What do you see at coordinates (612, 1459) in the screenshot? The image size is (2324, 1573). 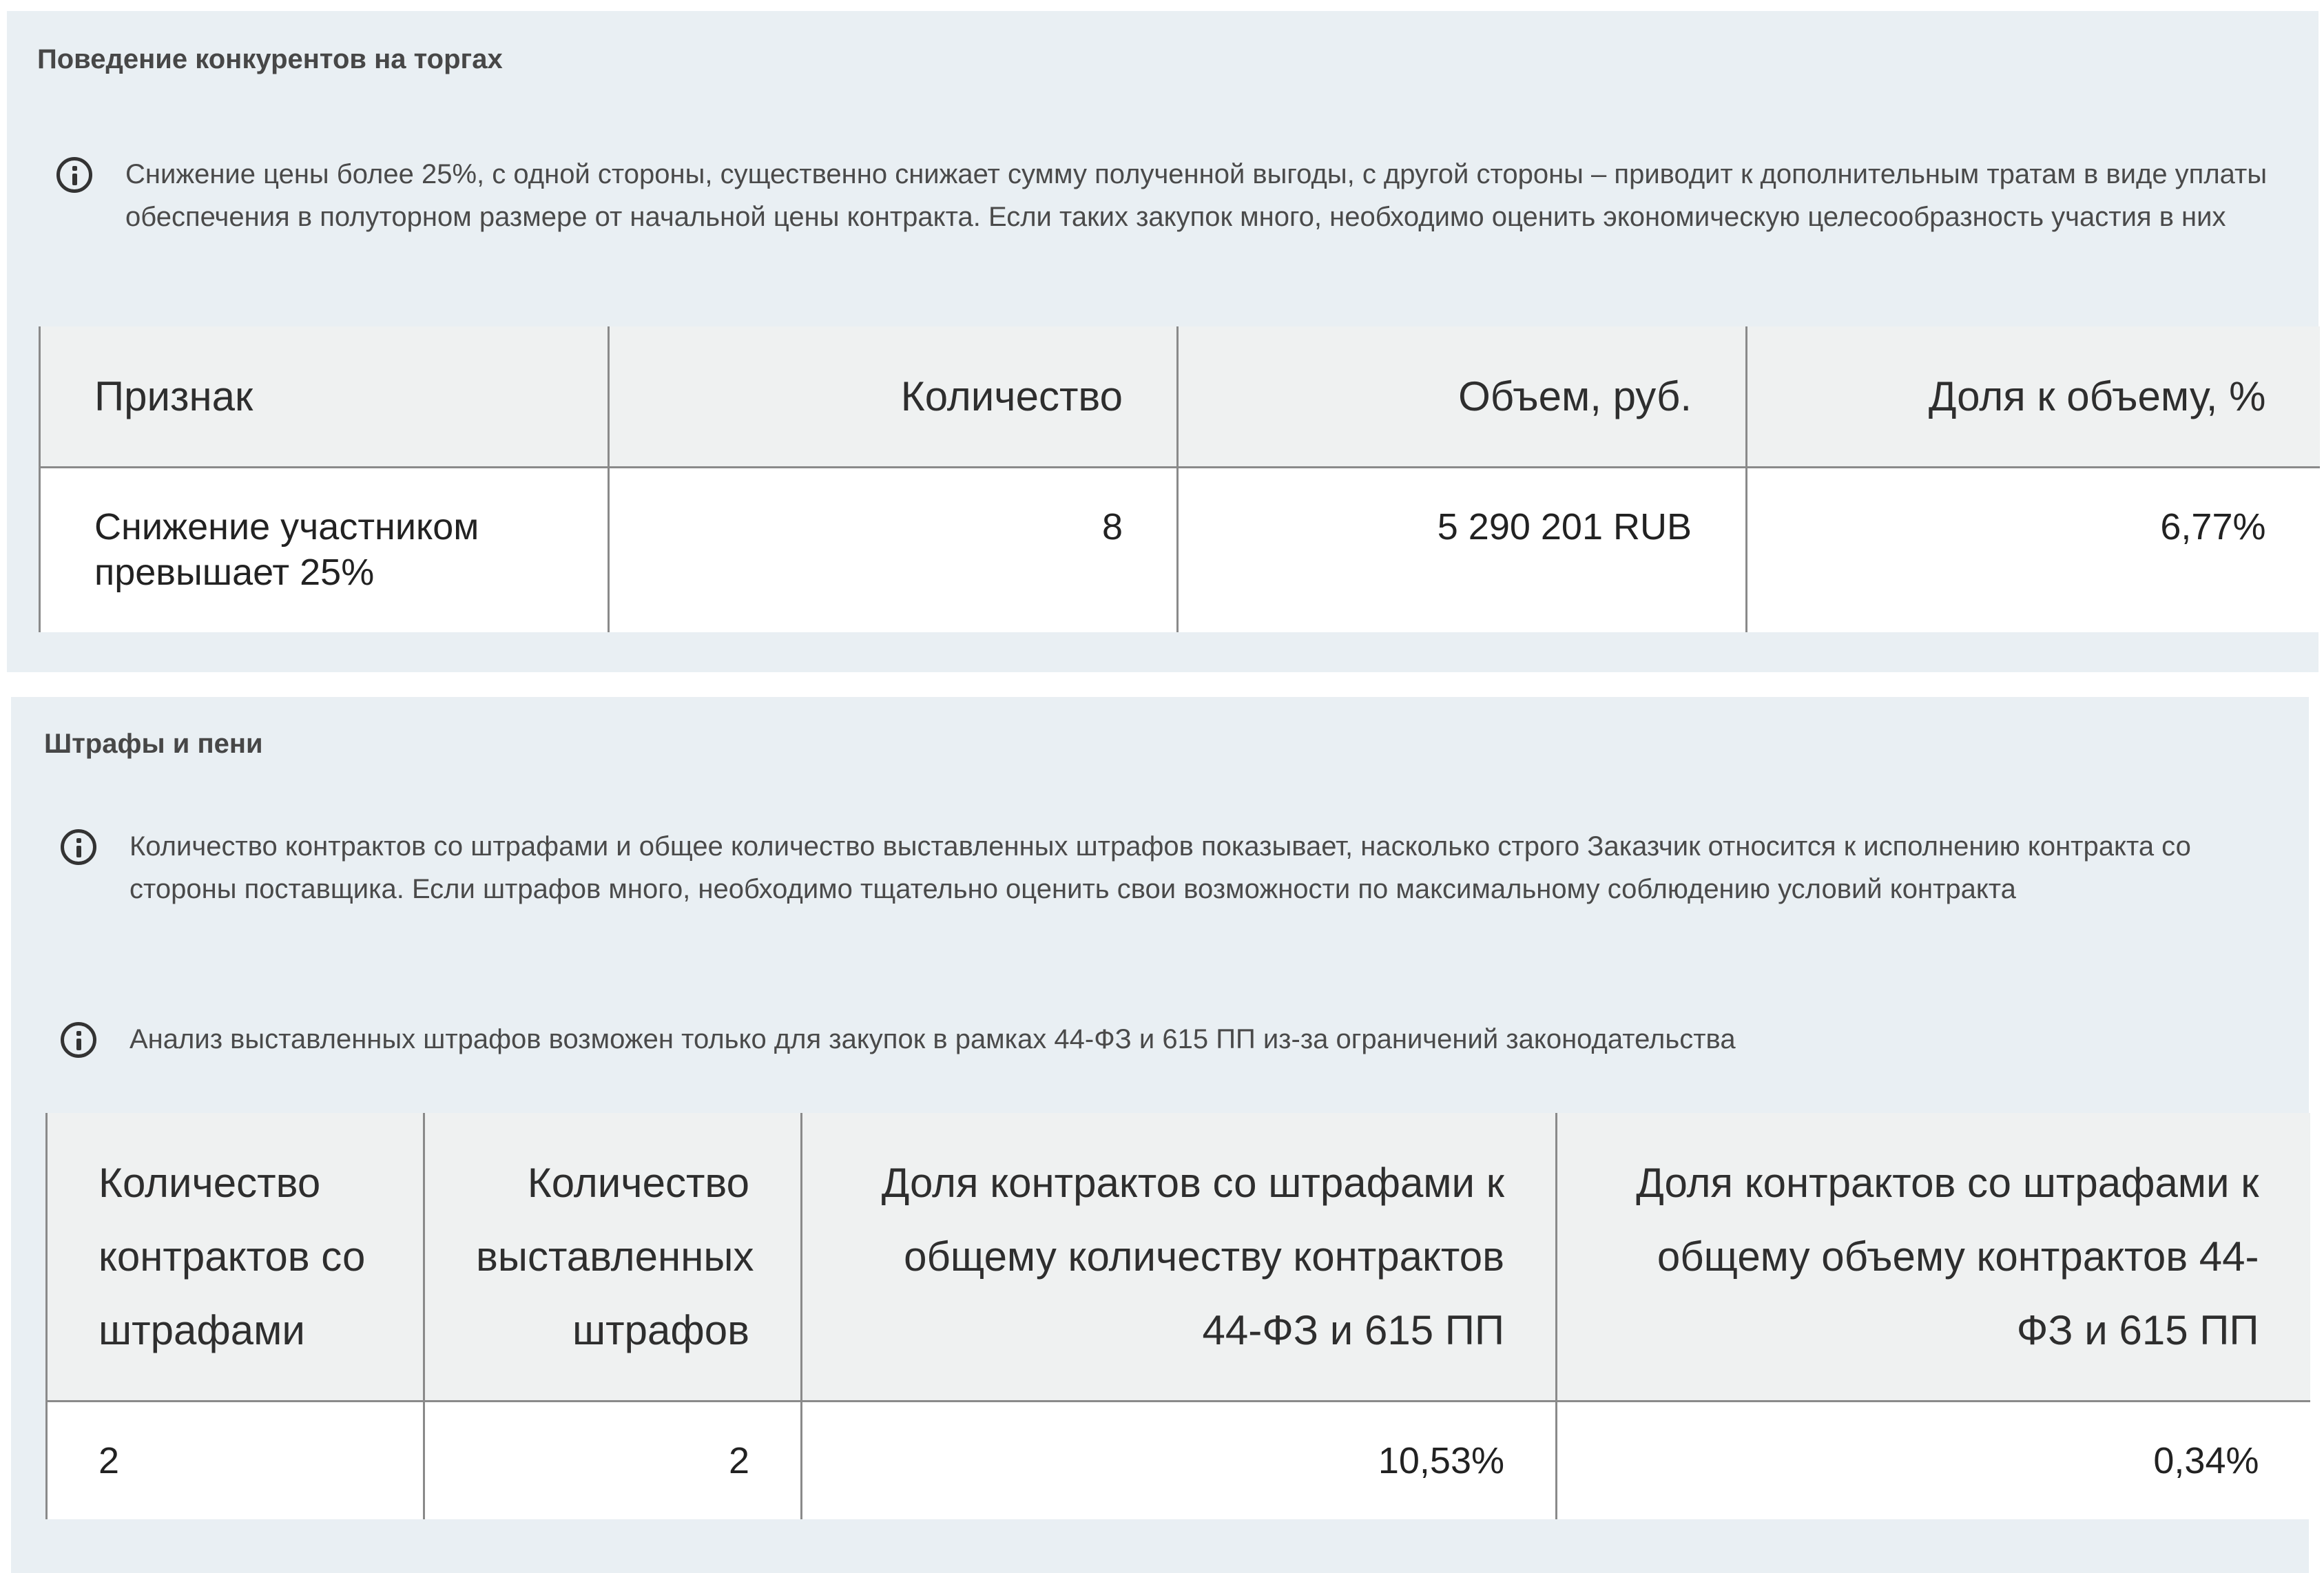 I see `fines-issued-cell: 2` at bounding box center [612, 1459].